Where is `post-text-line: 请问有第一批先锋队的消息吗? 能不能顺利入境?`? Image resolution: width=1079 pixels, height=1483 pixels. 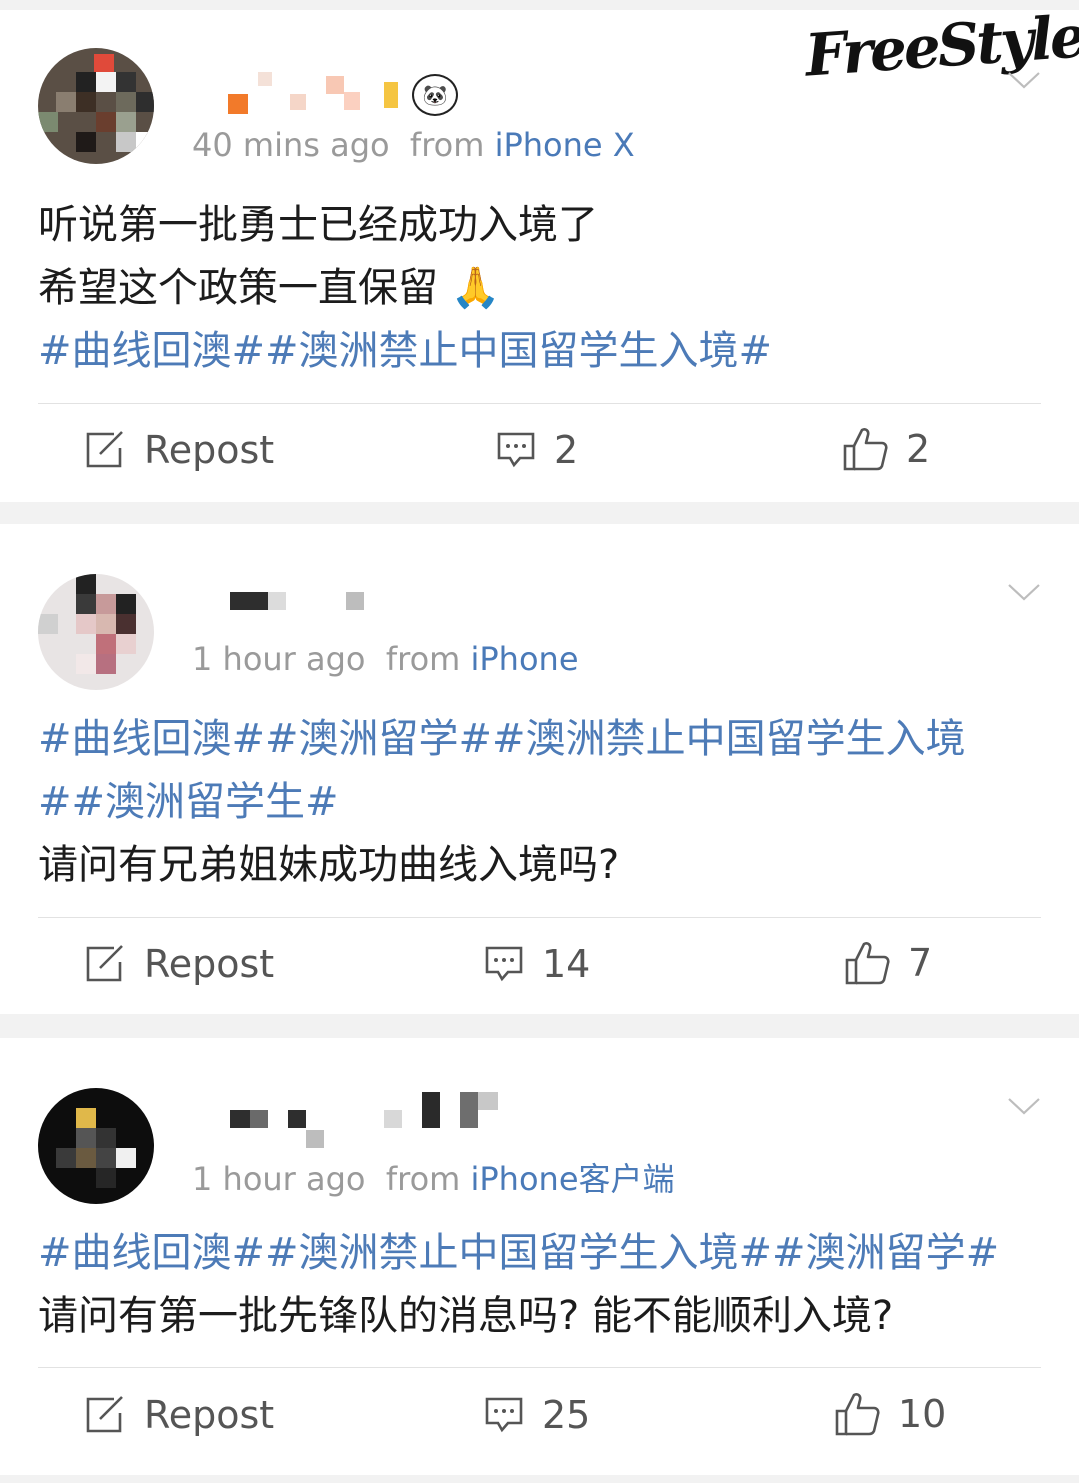 post-text-line: 请问有第一批先锋队的消息吗? 能不能顺利入境? is located at coordinates (466, 1316).